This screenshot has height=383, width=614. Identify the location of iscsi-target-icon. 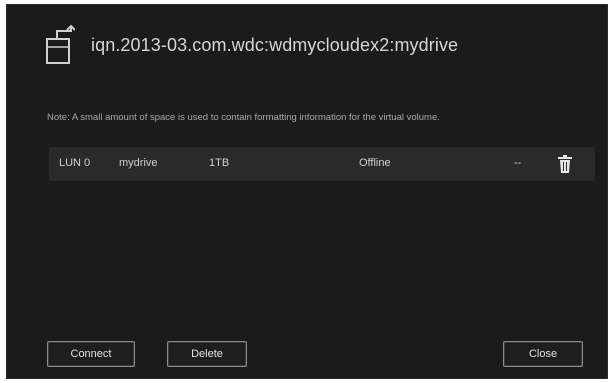
(60, 44).